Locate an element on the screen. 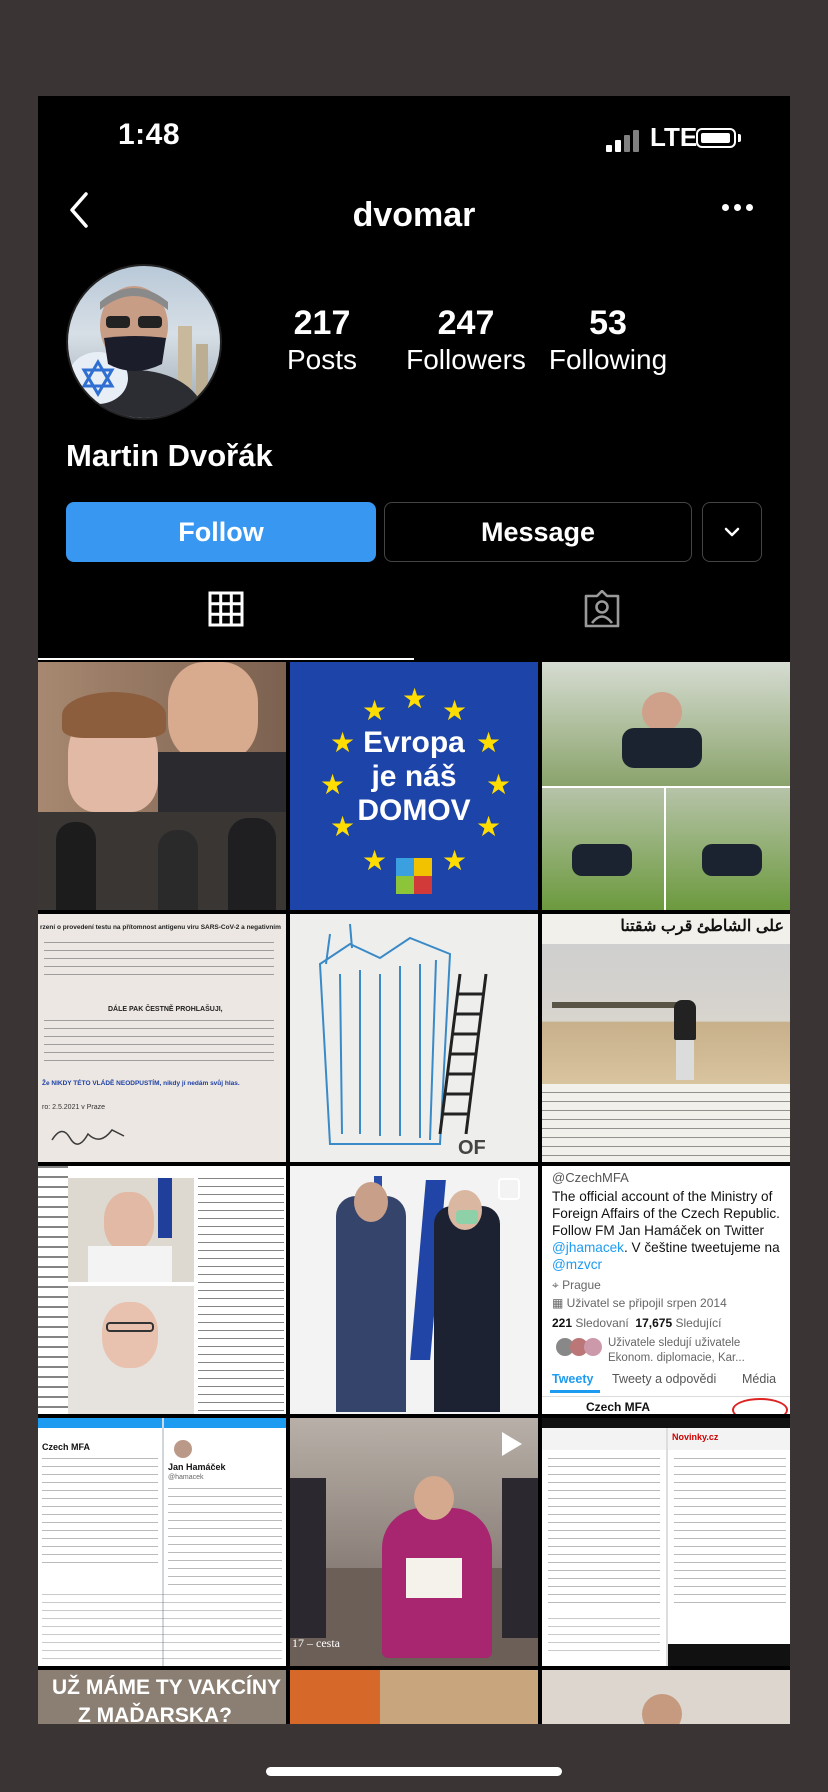  signature is located at coordinates (88, 1137).